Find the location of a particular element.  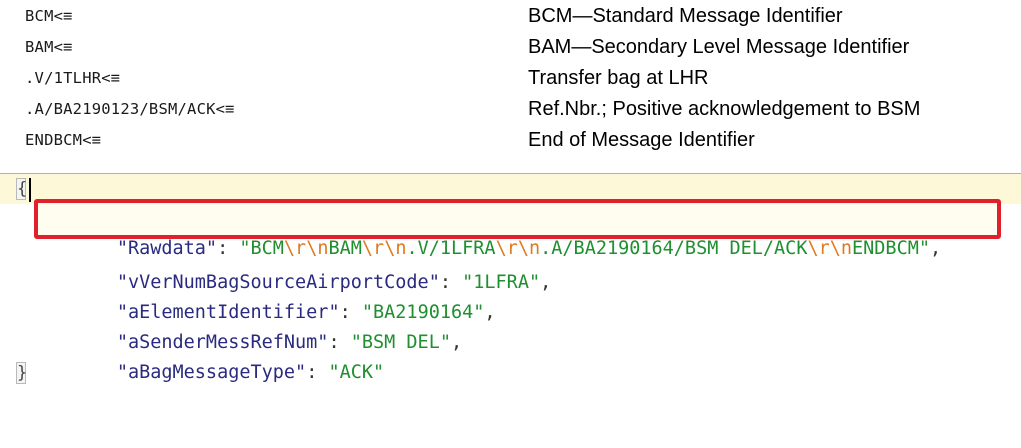

reference-row: ENDBCM<≡ End of Message Identifier is located at coordinates (510, 144).